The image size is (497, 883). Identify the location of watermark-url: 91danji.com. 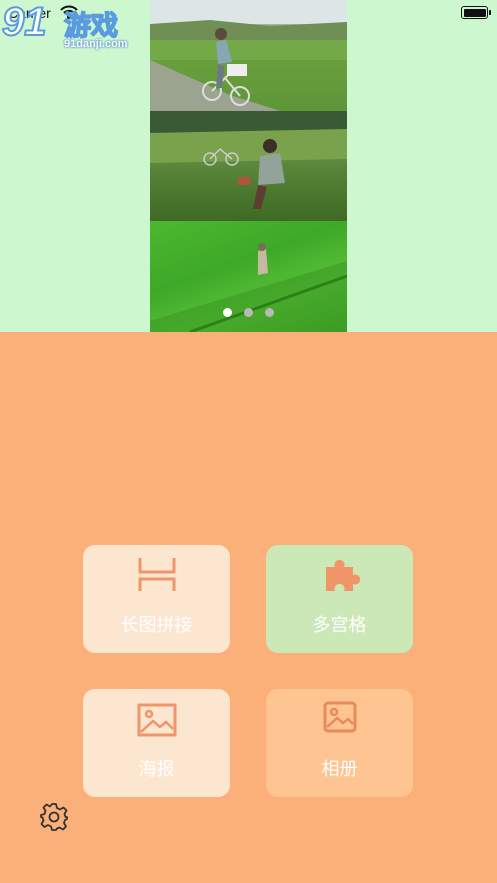
(96, 44).